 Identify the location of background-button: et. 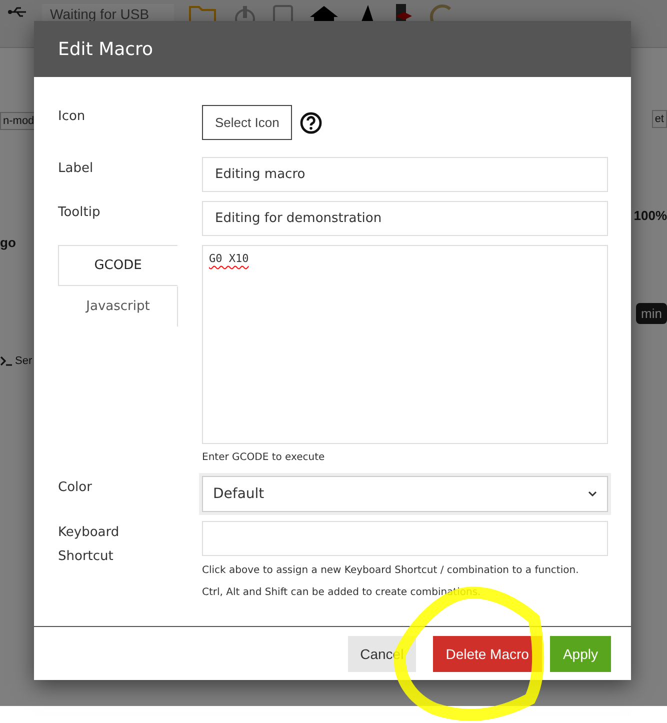
(659, 119).